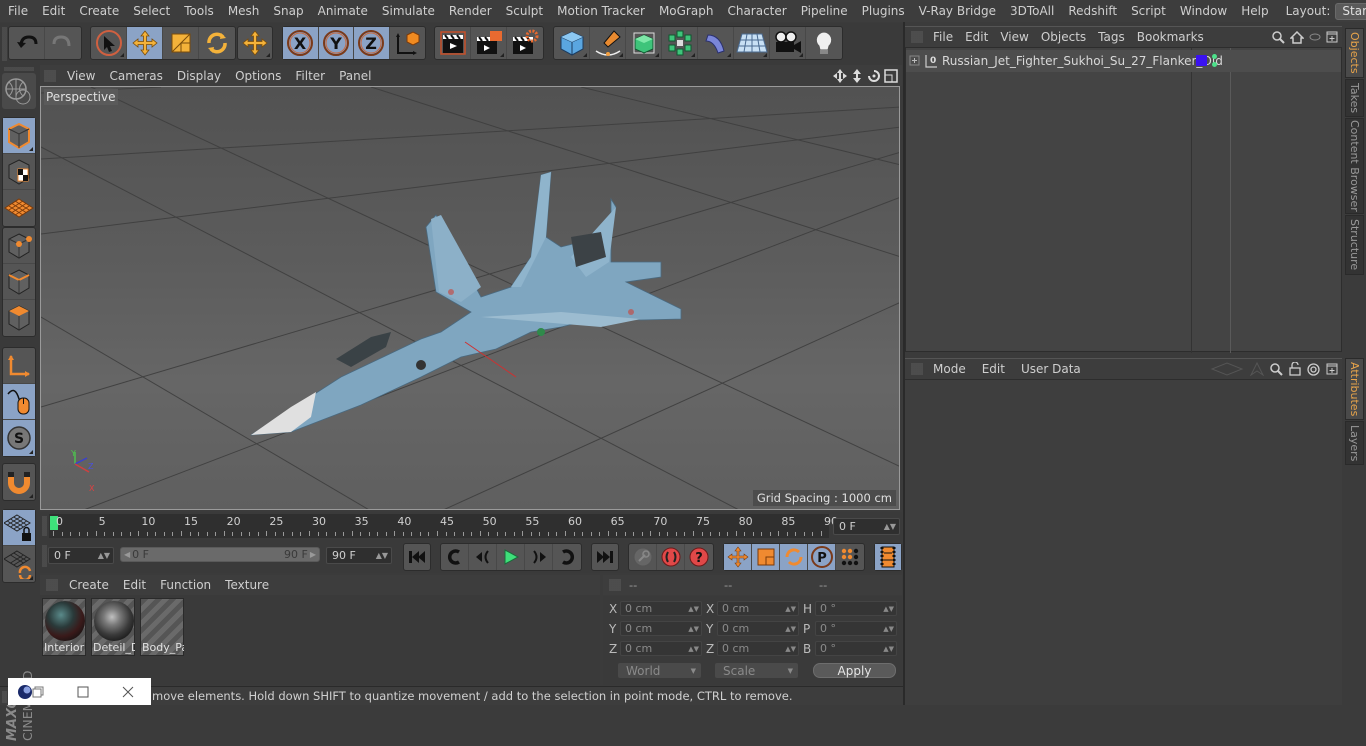  I want to click on menu-edit: Edit, so click(53, 11).